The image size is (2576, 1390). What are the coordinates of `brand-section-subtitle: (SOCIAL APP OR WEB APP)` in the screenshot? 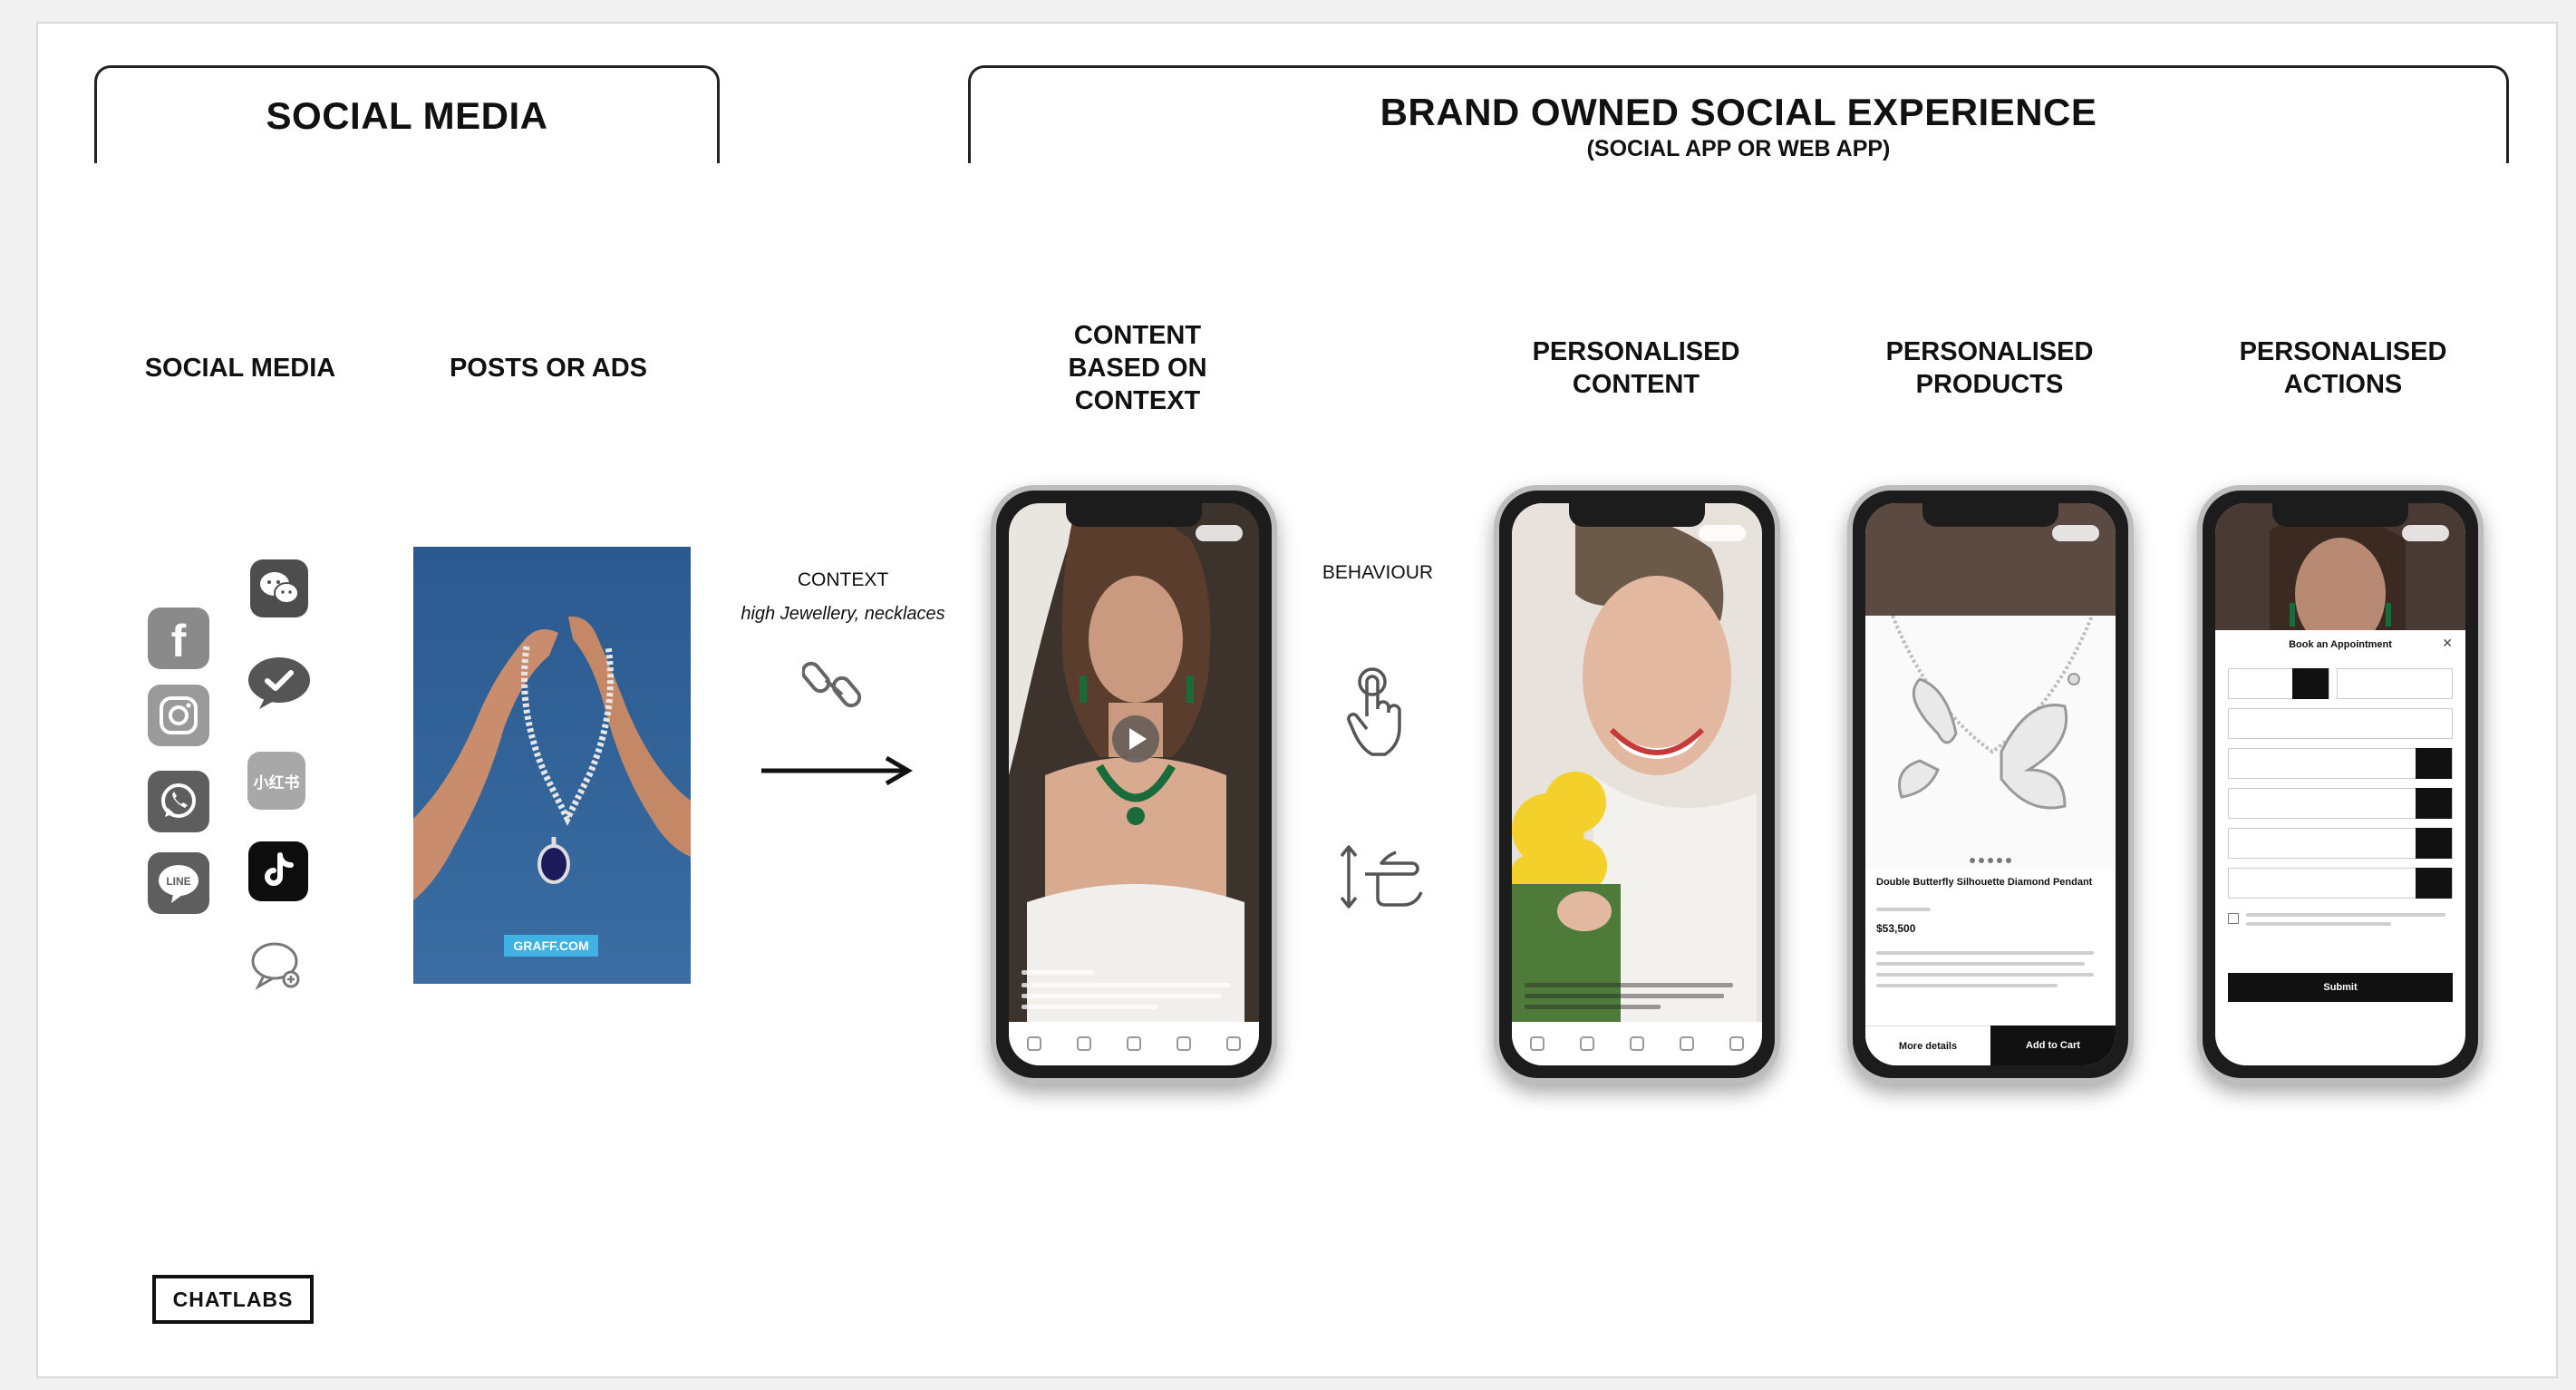 It's located at (1738, 148).